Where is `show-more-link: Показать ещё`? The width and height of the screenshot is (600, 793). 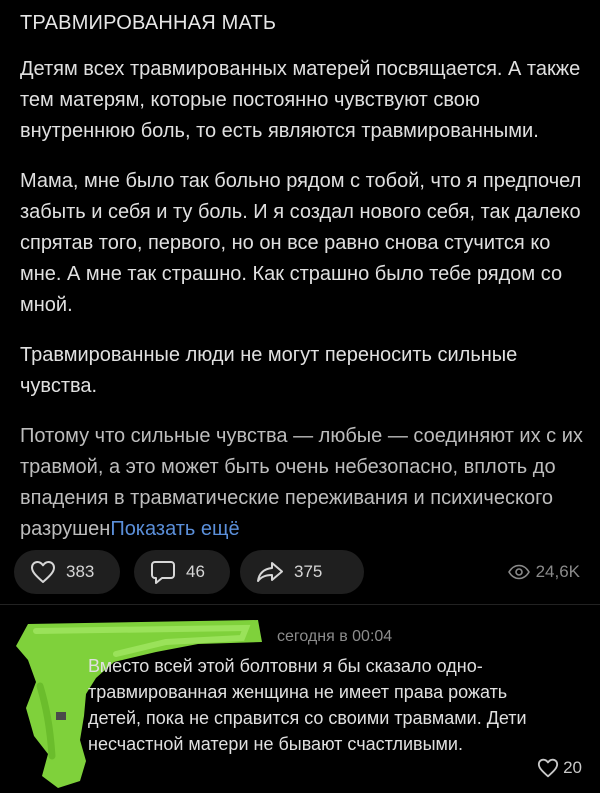 show-more-link: Показать ещё is located at coordinates (174, 529).